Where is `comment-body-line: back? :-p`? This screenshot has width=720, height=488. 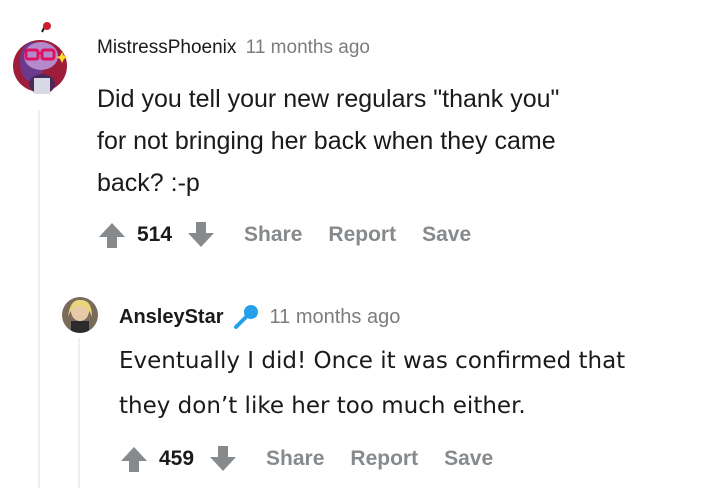 comment-body-line: back? :-p is located at coordinates (148, 183).